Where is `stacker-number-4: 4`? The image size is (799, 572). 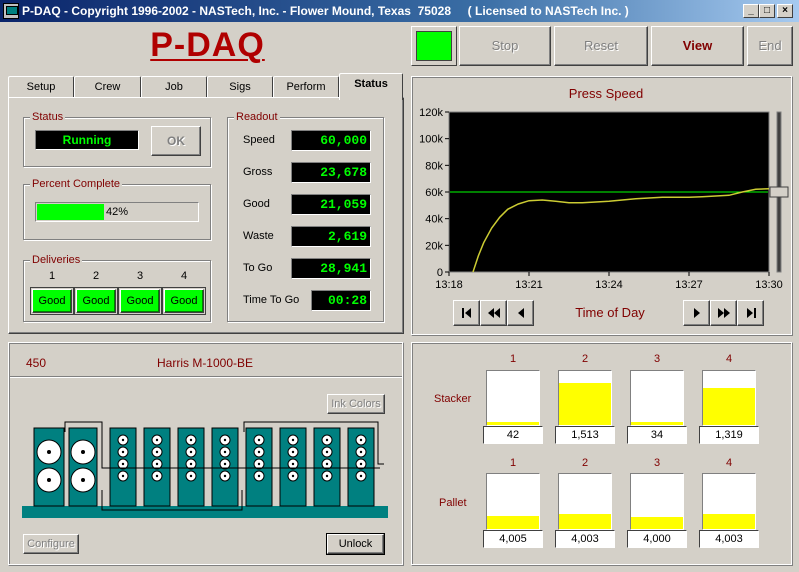
stacker-number-4: 4 is located at coordinates (729, 359).